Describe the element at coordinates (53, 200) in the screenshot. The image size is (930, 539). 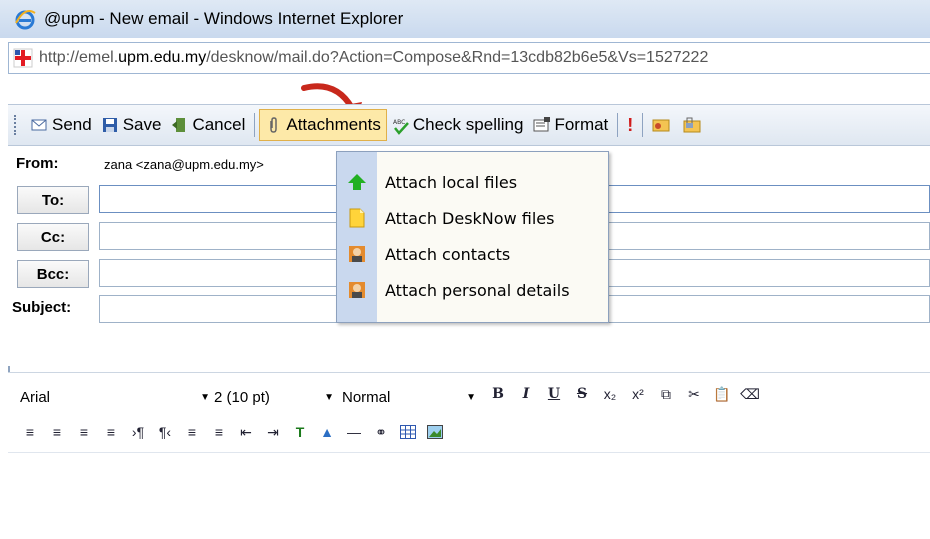
I see `to-button: To:` at that location.